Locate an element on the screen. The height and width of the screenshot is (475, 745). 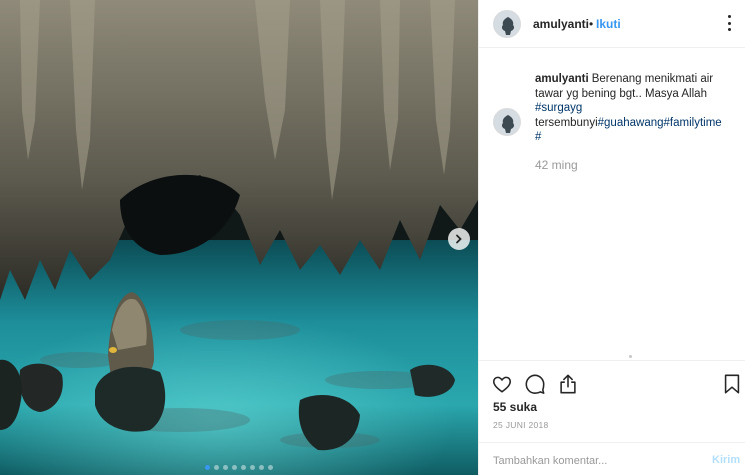
chevron-right-icon is located at coordinates (459, 239).